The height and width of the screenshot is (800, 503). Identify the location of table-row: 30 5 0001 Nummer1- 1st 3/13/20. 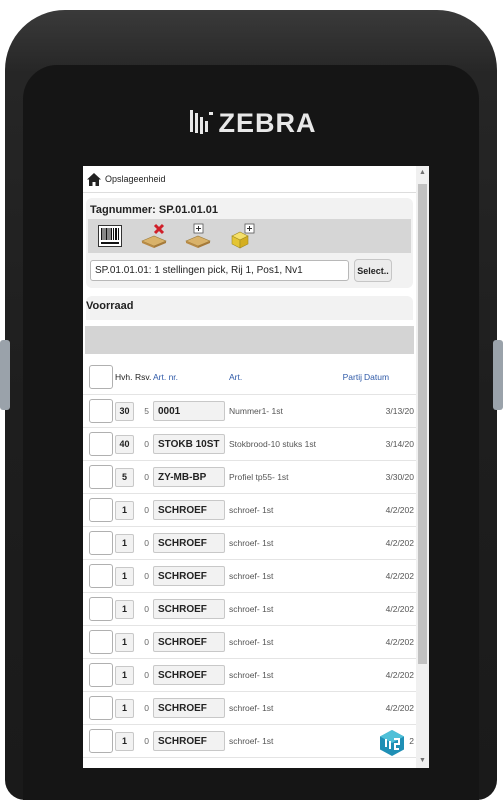
(249, 411).